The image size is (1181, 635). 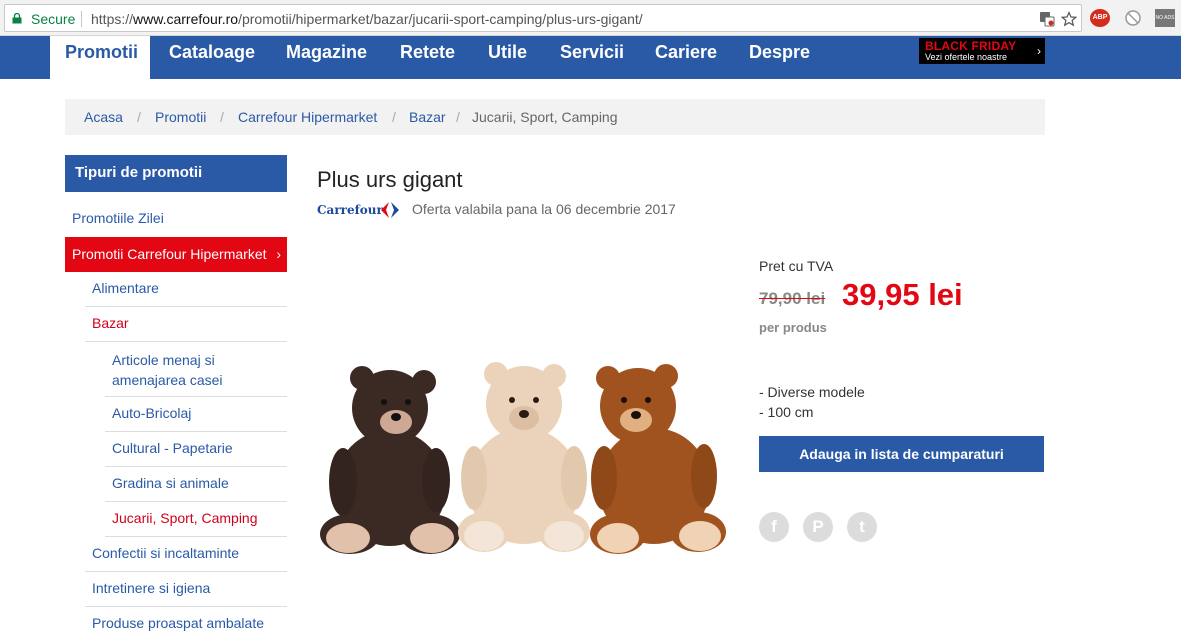 What do you see at coordinates (176, 173) in the screenshot?
I see `sidebar-heading: Tipuri de promotii` at bounding box center [176, 173].